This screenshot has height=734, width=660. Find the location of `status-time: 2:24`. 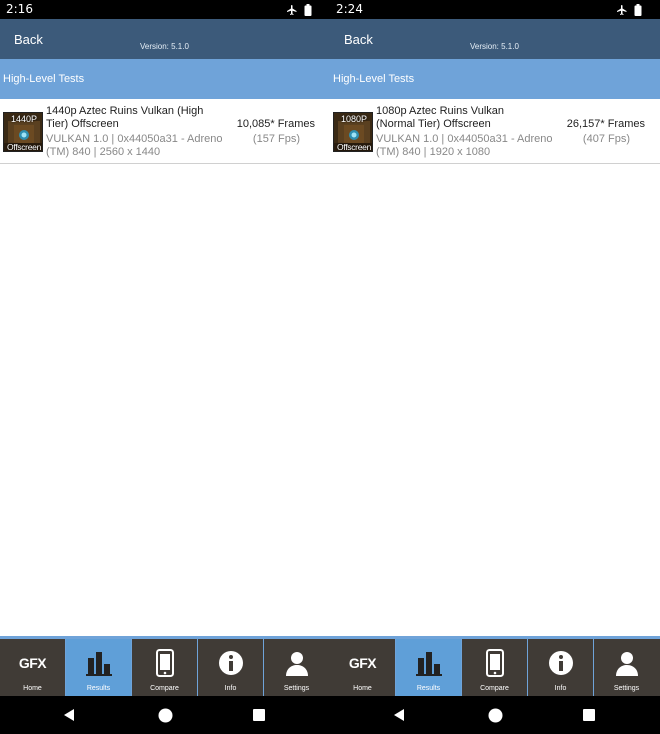

status-time: 2:24 is located at coordinates (349, 9).